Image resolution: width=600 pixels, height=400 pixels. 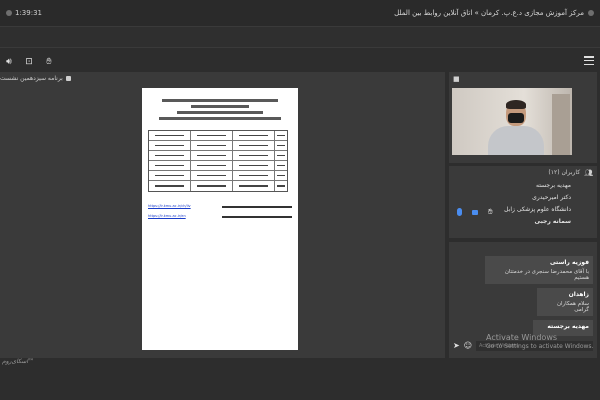 What do you see at coordinates (589, 60) in the screenshot?
I see `menu-icon` at bounding box center [589, 60].